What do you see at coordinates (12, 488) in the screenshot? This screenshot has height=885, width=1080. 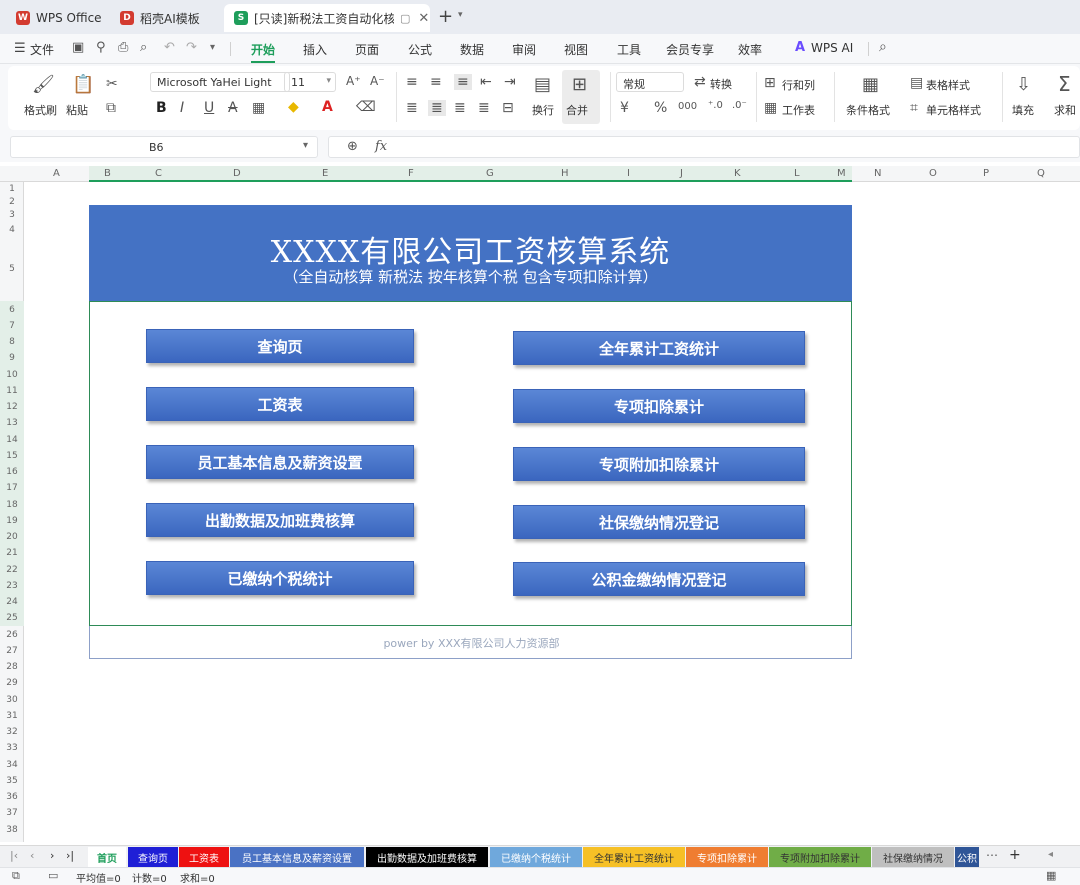 I see `row-header: 17` at bounding box center [12, 488].